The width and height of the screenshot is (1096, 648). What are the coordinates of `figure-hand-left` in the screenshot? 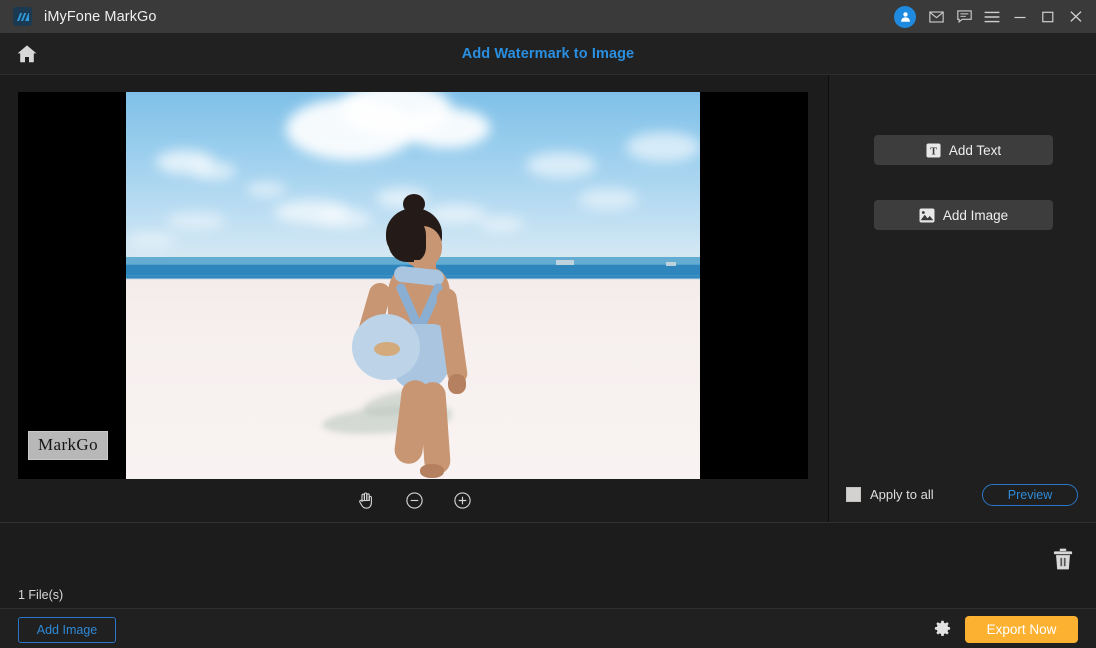 It's located at (457, 384).